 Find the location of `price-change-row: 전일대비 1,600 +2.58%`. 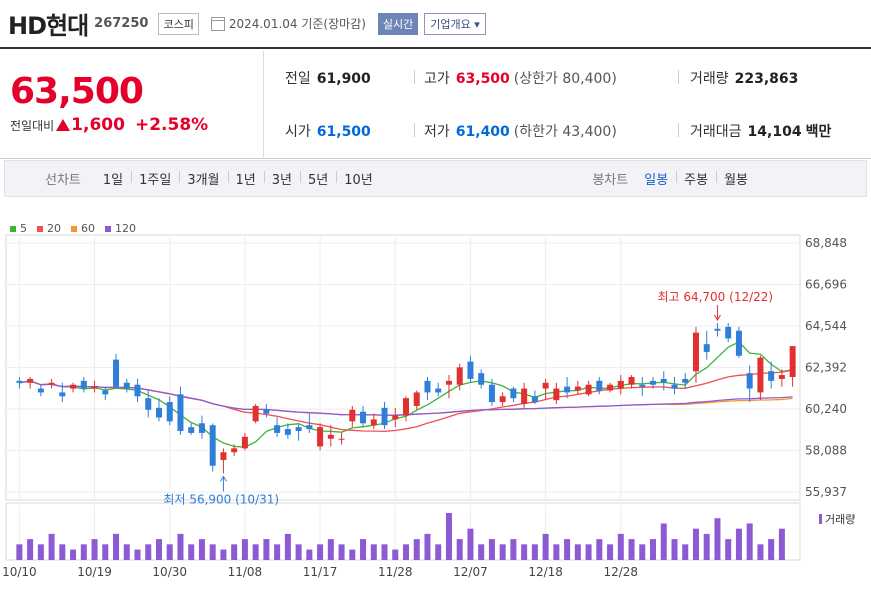

price-change-row: 전일대비 1,600 +2.58% is located at coordinates (109, 125).